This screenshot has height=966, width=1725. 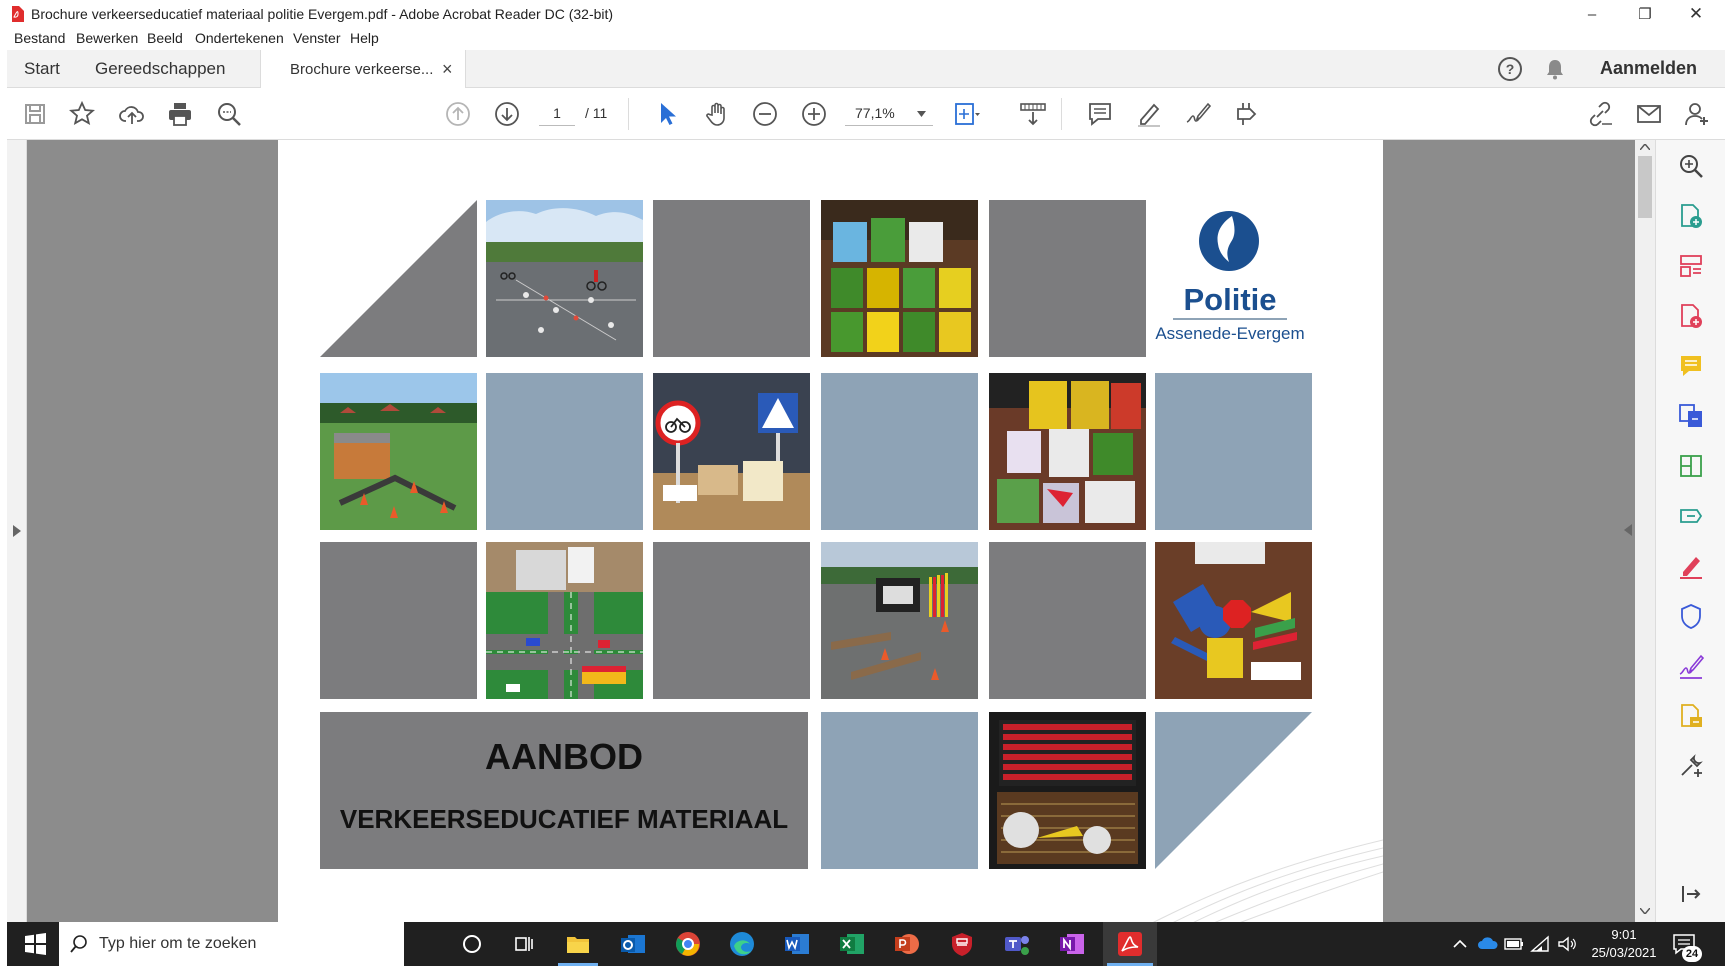 What do you see at coordinates (1624, 944) in the screenshot?
I see `taskbar-clock: 9:01 25/03/2021` at bounding box center [1624, 944].